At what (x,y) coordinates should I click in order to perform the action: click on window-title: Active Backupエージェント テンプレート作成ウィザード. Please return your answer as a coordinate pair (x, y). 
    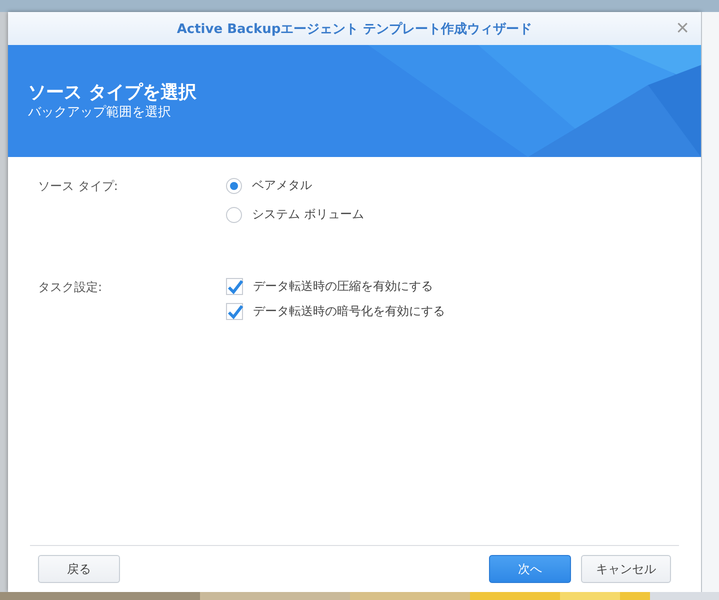
    Looking at the image, I should click on (354, 29).